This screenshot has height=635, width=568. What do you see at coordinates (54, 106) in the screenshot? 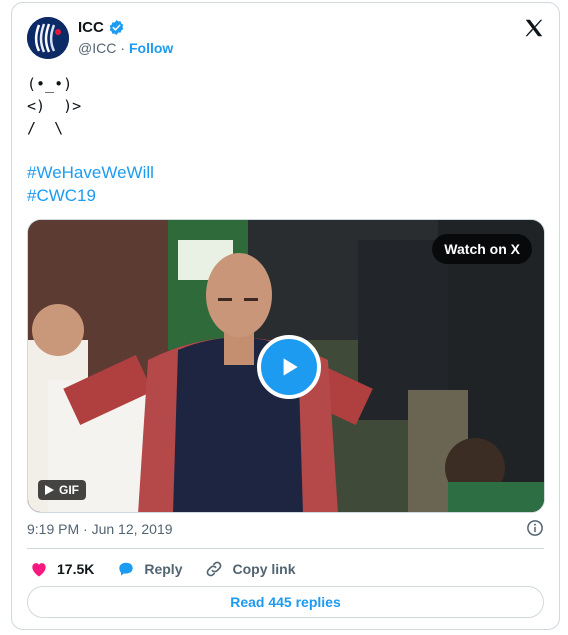
I see `kaomoji-line-2: <) )>` at bounding box center [54, 106].